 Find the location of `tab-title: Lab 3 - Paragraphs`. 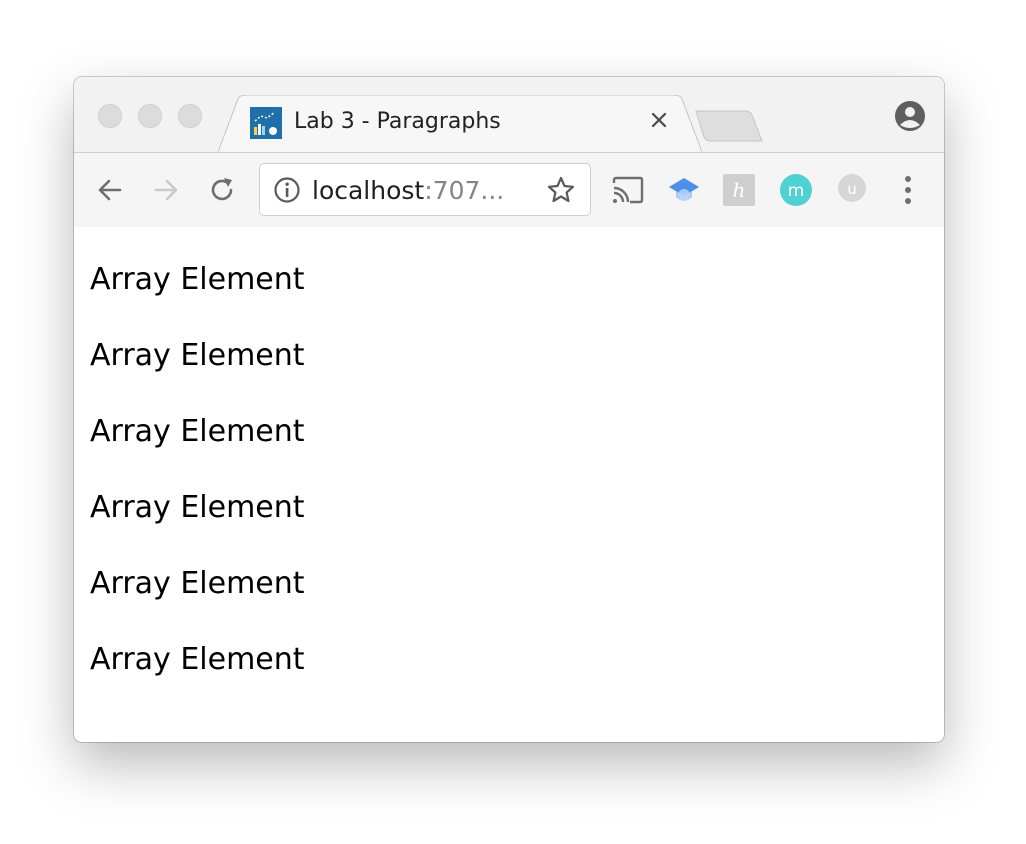

tab-title: Lab 3 - Paragraphs is located at coordinates (397, 121).